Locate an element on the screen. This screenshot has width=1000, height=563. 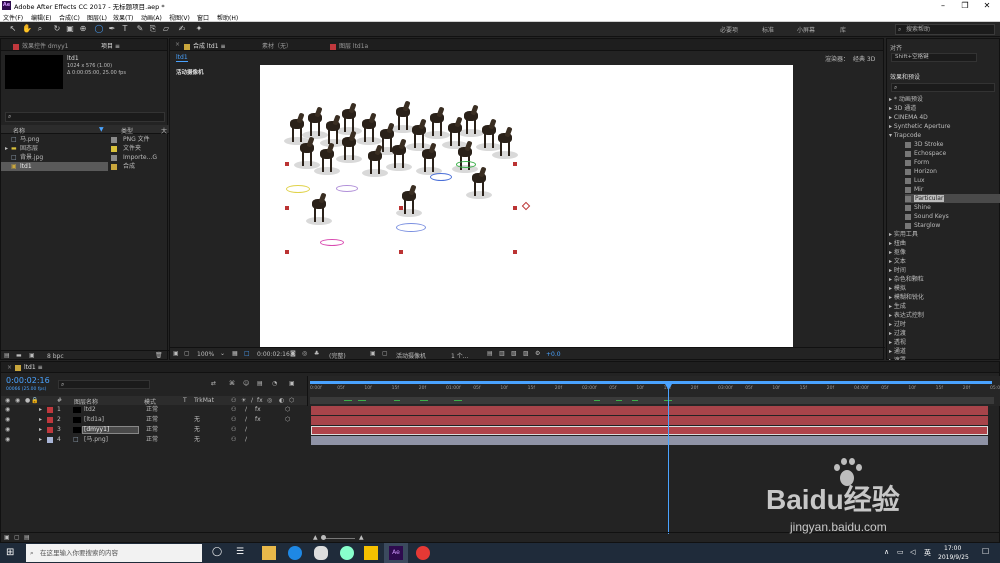
effects-category: ▸ 遮罩 is located at coordinates (897, 358).